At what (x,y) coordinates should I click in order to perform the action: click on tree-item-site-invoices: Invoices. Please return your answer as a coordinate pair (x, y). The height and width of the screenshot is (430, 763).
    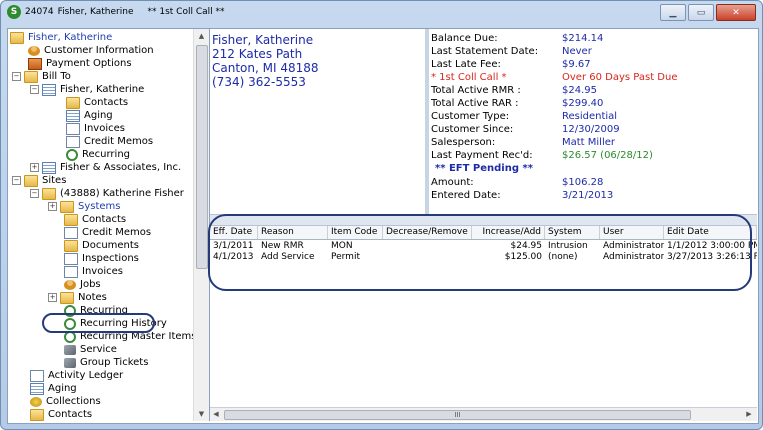
    Looking at the image, I should click on (93, 271).